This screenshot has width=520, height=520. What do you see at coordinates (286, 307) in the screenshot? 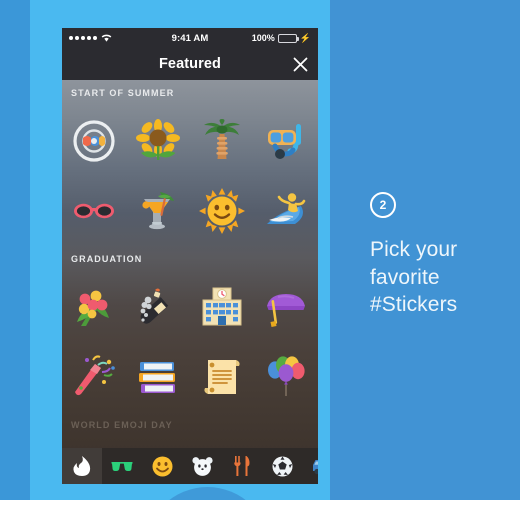
I see `sticker-graduation-cap` at bounding box center [286, 307].